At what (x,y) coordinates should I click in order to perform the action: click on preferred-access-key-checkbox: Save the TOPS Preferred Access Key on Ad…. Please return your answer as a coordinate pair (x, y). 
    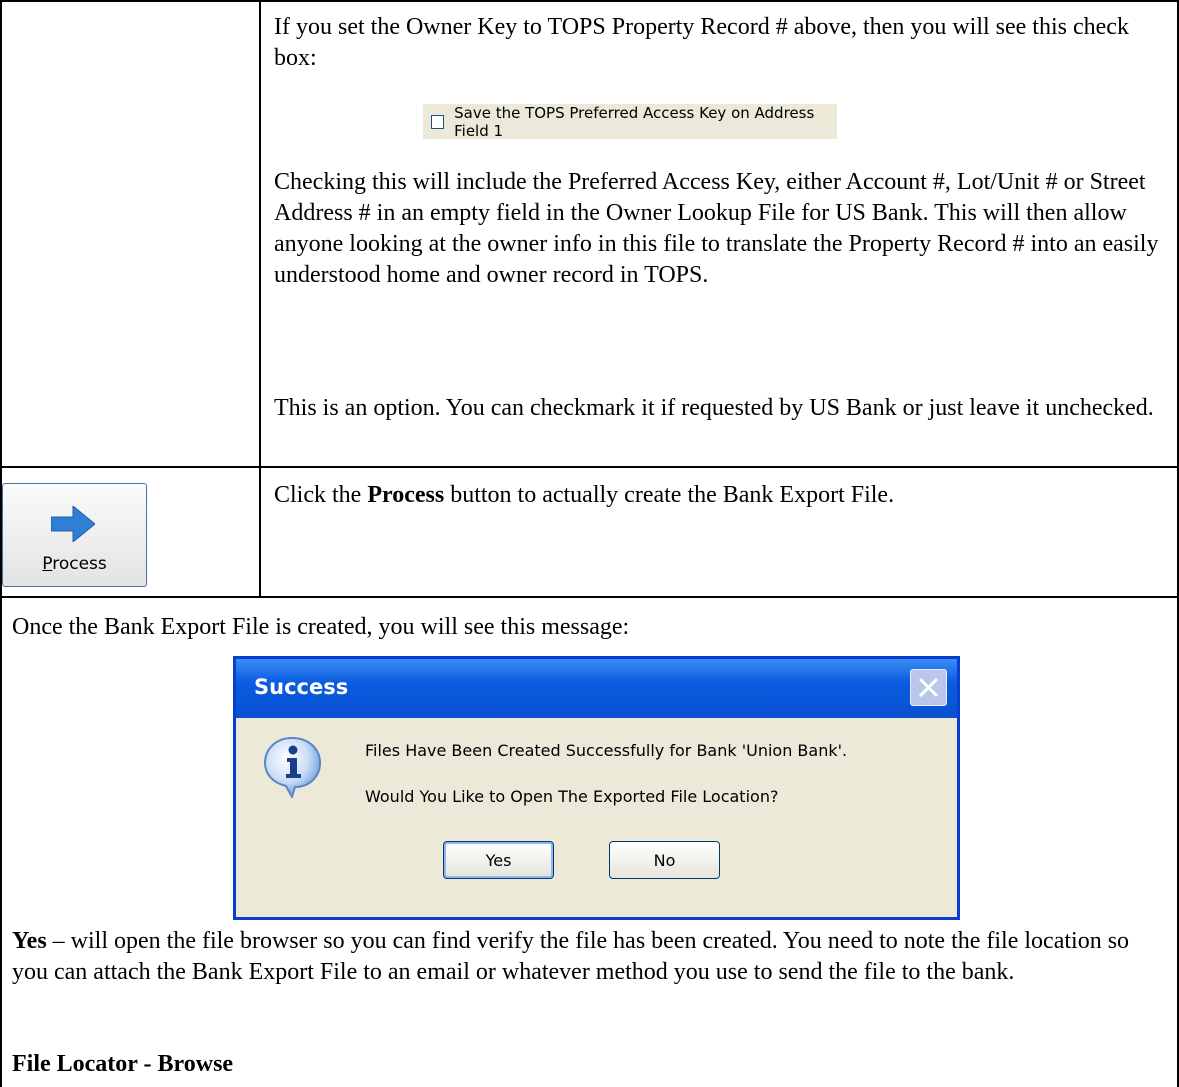
    Looking at the image, I should click on (630, 121).